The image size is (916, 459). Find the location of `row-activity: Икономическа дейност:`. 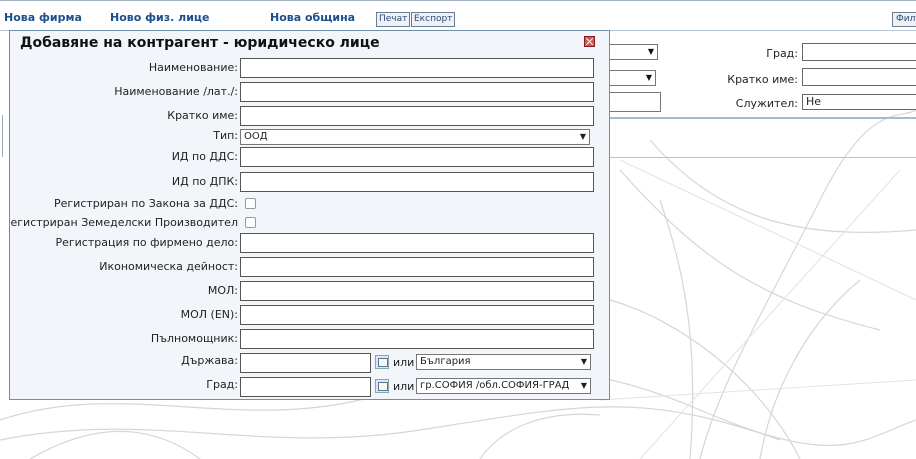

row-activity: Икономическа дейност: is located at coordinates (309, 268).